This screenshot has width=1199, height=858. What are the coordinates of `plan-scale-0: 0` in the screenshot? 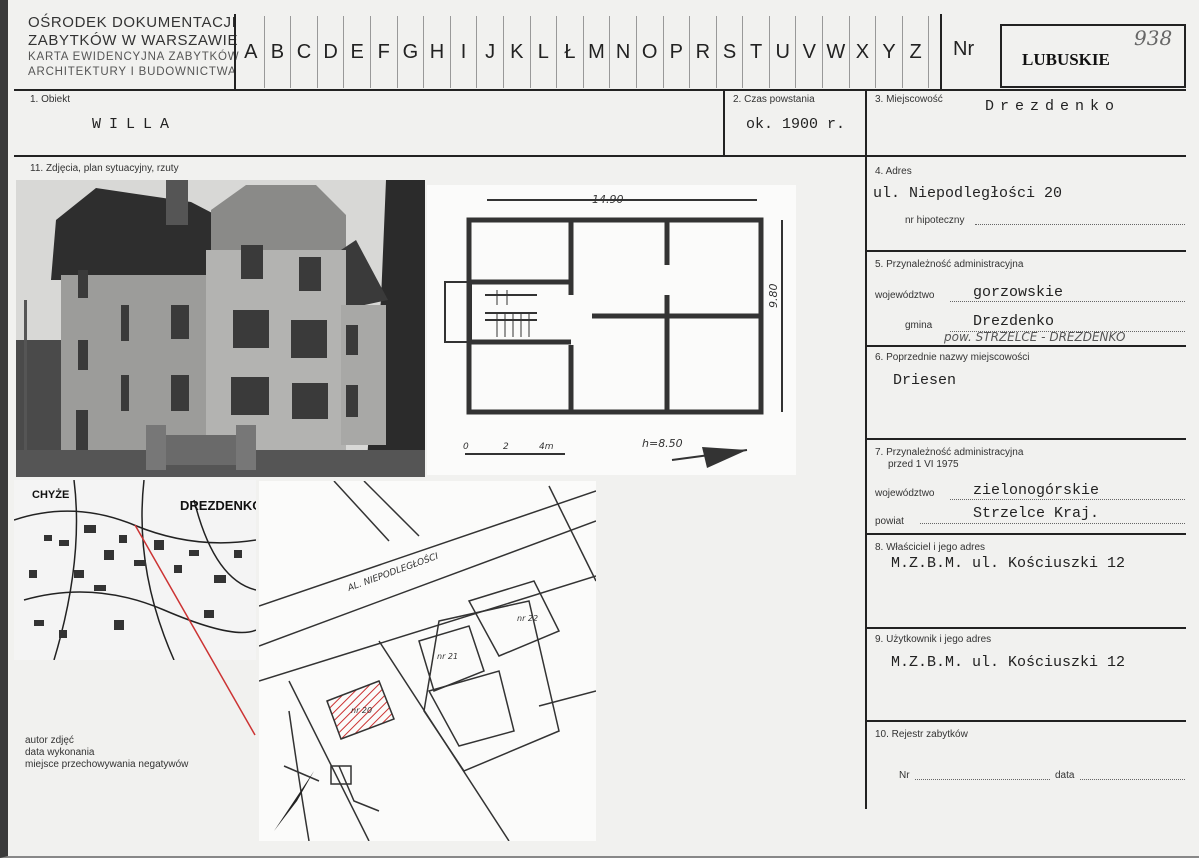 It's located at (466, 447).